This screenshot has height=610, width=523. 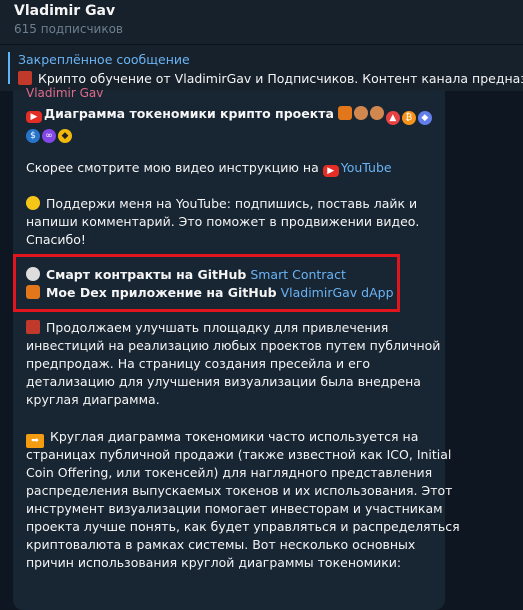 What do you see at coordinates (392, 118) in the screenshot?
I see `avalanche-icon: ▲` at bounding box center [392, 118].